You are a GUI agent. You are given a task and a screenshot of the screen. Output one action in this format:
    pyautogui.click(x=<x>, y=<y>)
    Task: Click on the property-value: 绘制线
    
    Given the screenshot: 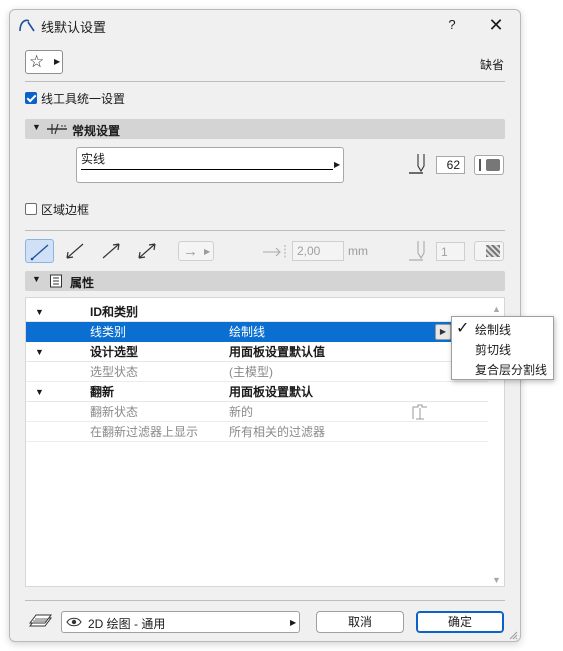 What is the action you would take?
    pyautogui.click(x=247, y=332)
    